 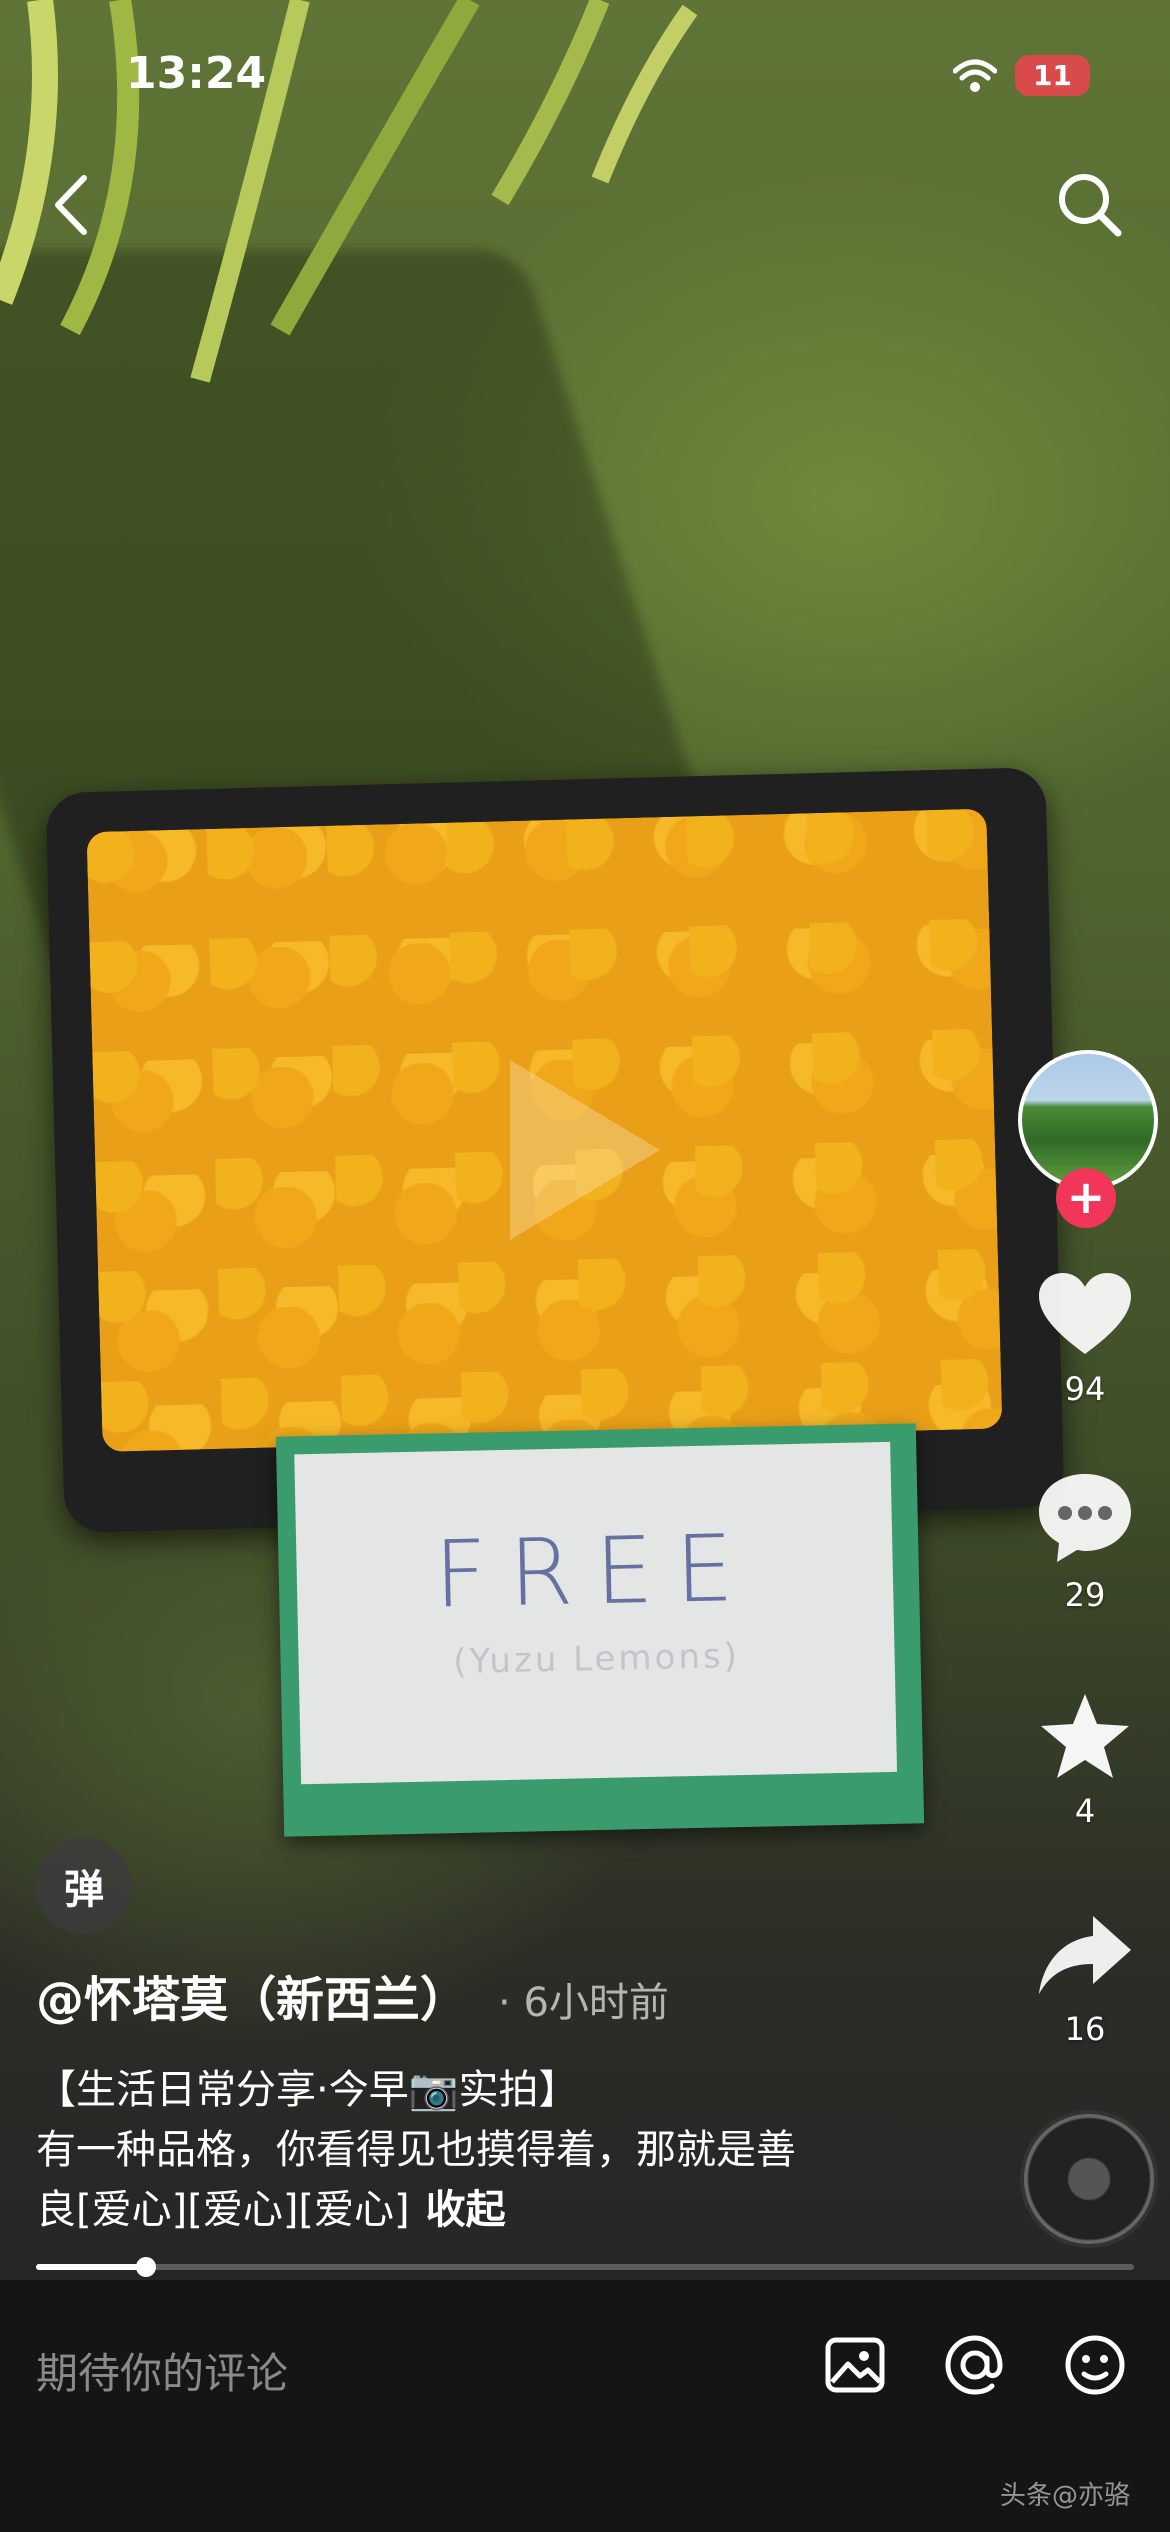 What do you see at coordinates (1086, 1198) in the screenshot?
I see `follow-button: +` at bounding box center [1086, 1198].